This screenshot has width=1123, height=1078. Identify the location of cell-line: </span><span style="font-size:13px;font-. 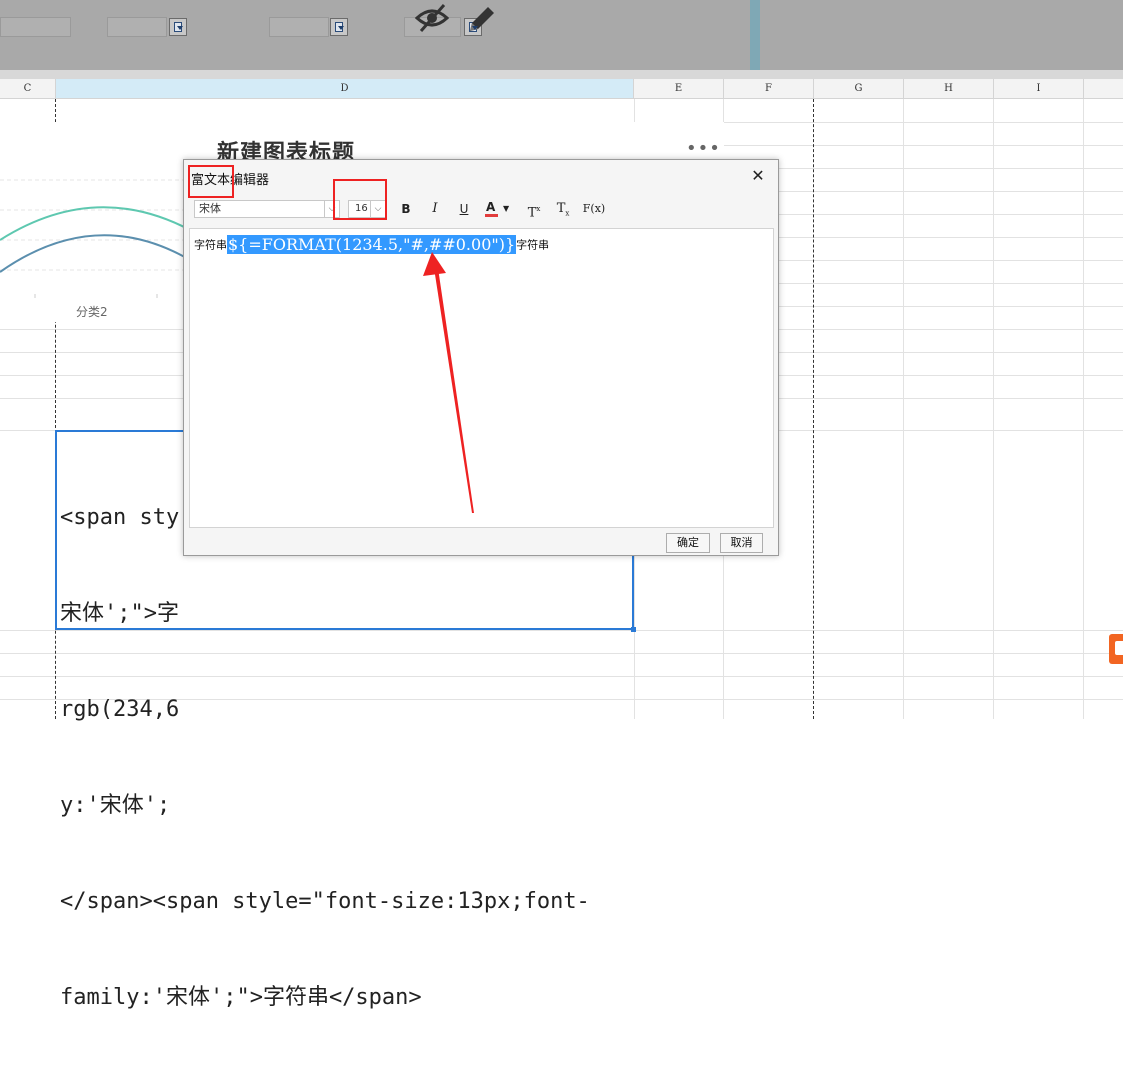
(325, 901).